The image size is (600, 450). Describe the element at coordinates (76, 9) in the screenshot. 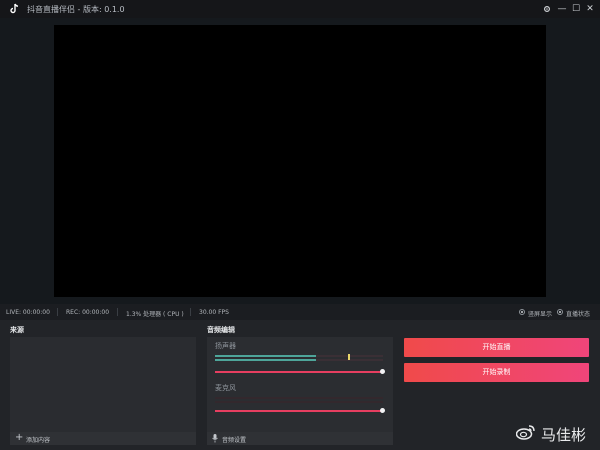

I see `window-title: 抖音直播伴侣 - 版本: 0.1.0` at that location.